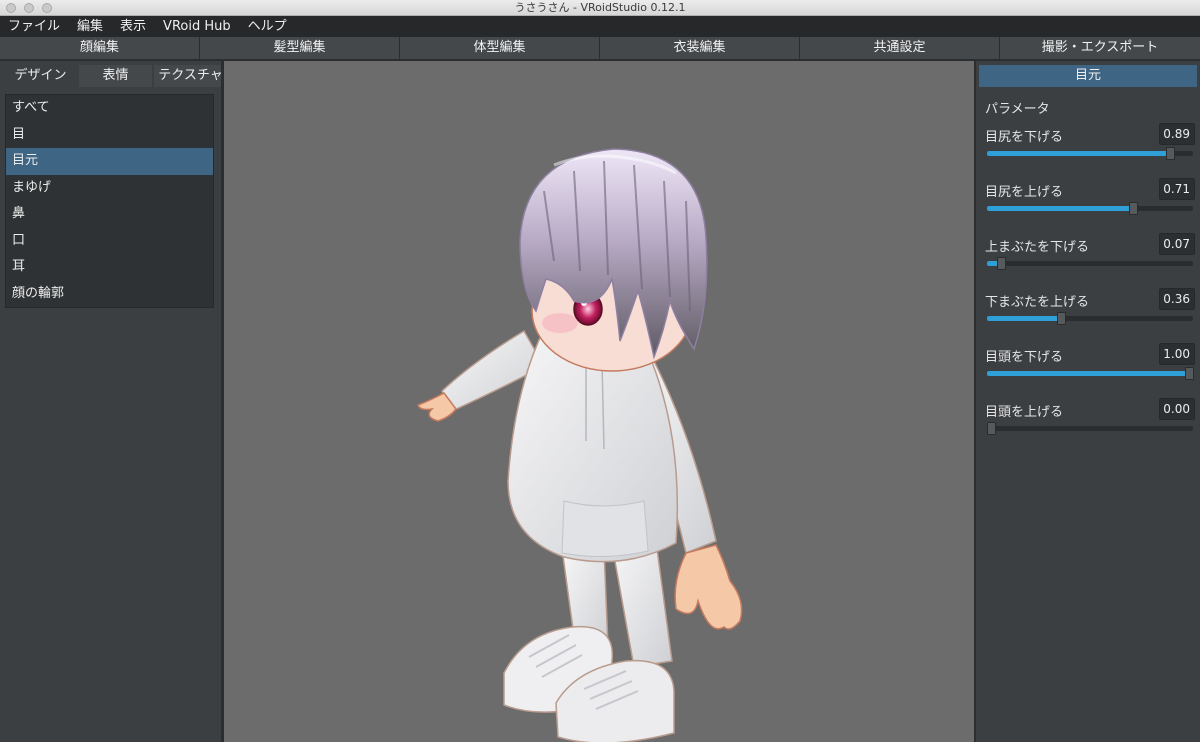 This screenshot has width=1200, height=742. I want to click on param-label: 目頭を下げる, so click(1024, 357).